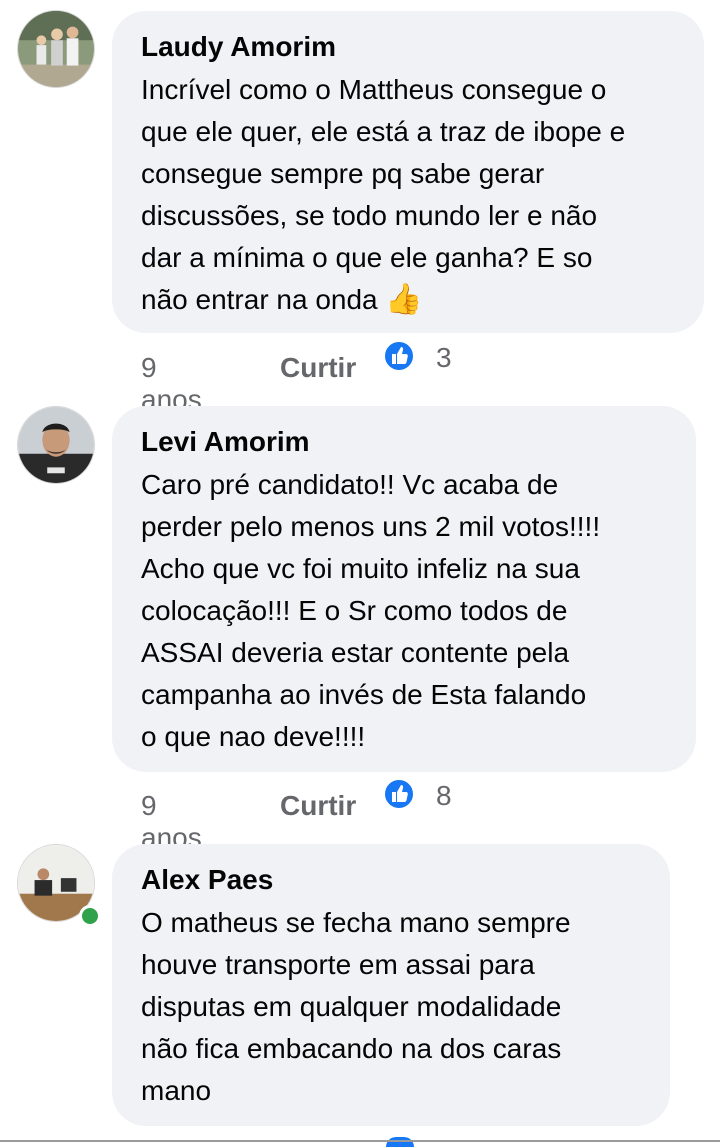 This screenshot has height=1147, width=720. Describe the element at coordinates (360, 1141) in the screenshot. I see `divider` at that location.